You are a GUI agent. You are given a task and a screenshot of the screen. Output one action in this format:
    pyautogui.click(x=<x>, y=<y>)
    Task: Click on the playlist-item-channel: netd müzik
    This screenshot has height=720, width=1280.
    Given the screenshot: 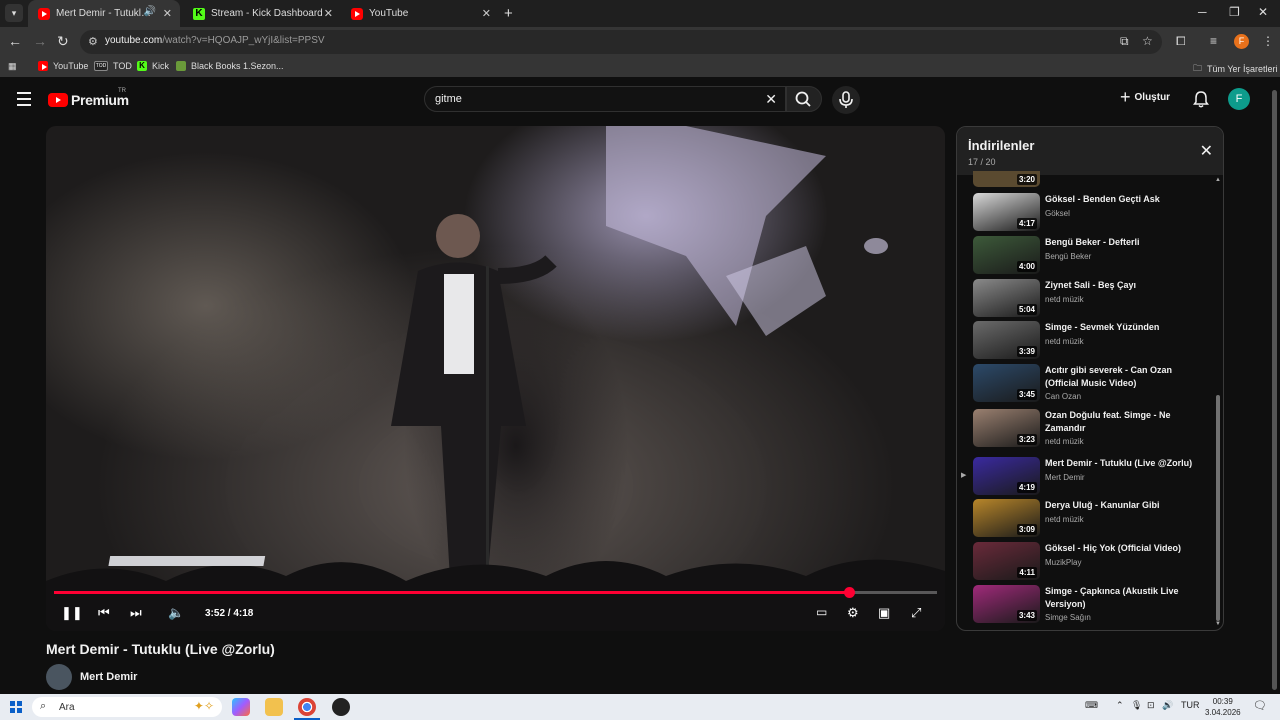 What is the action you would take?
    pyautogui.click(x=1064, y=299)
    